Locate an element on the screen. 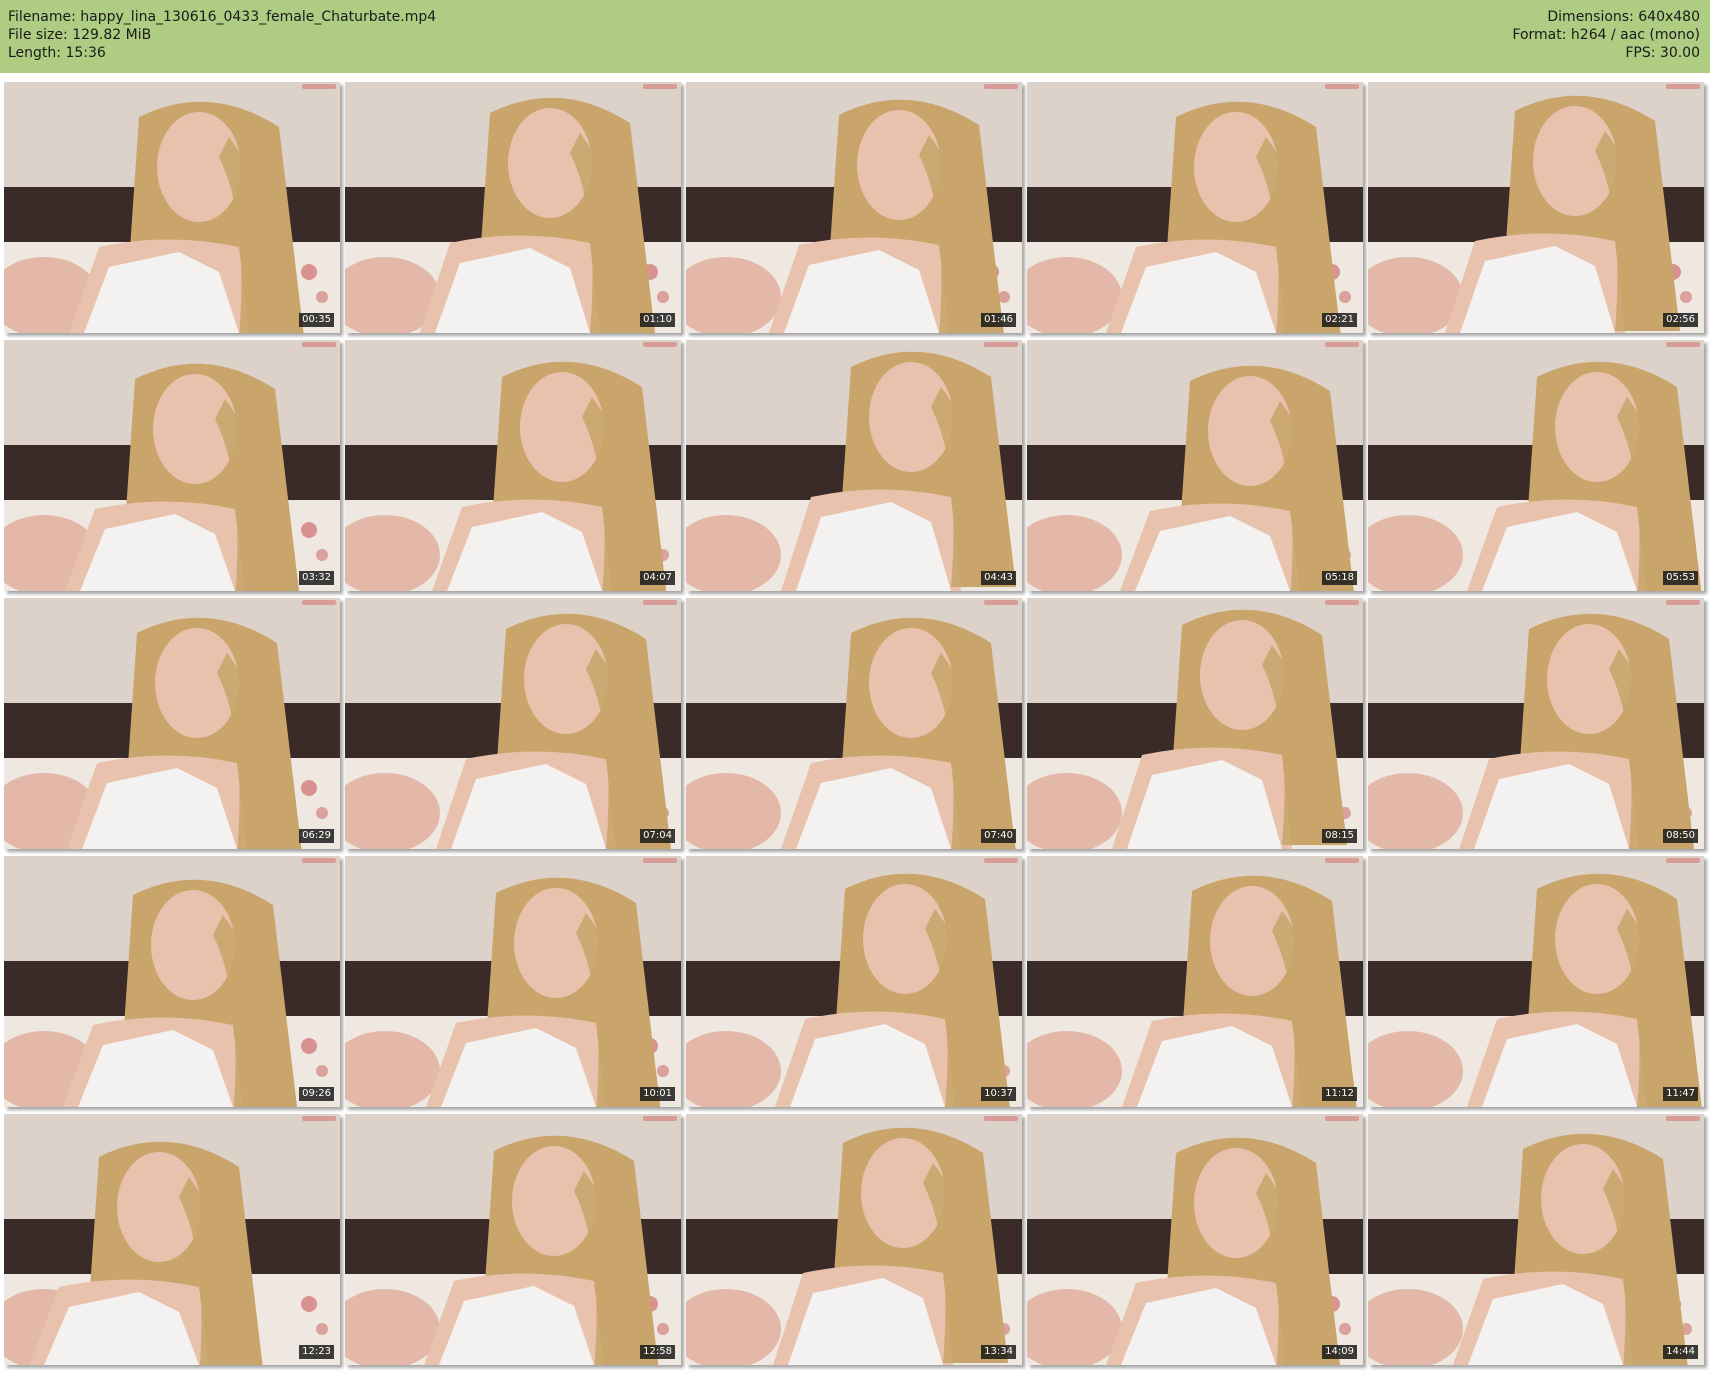  thumbnail-timestamp: 08:50 is located at coordinates (1680, 836).